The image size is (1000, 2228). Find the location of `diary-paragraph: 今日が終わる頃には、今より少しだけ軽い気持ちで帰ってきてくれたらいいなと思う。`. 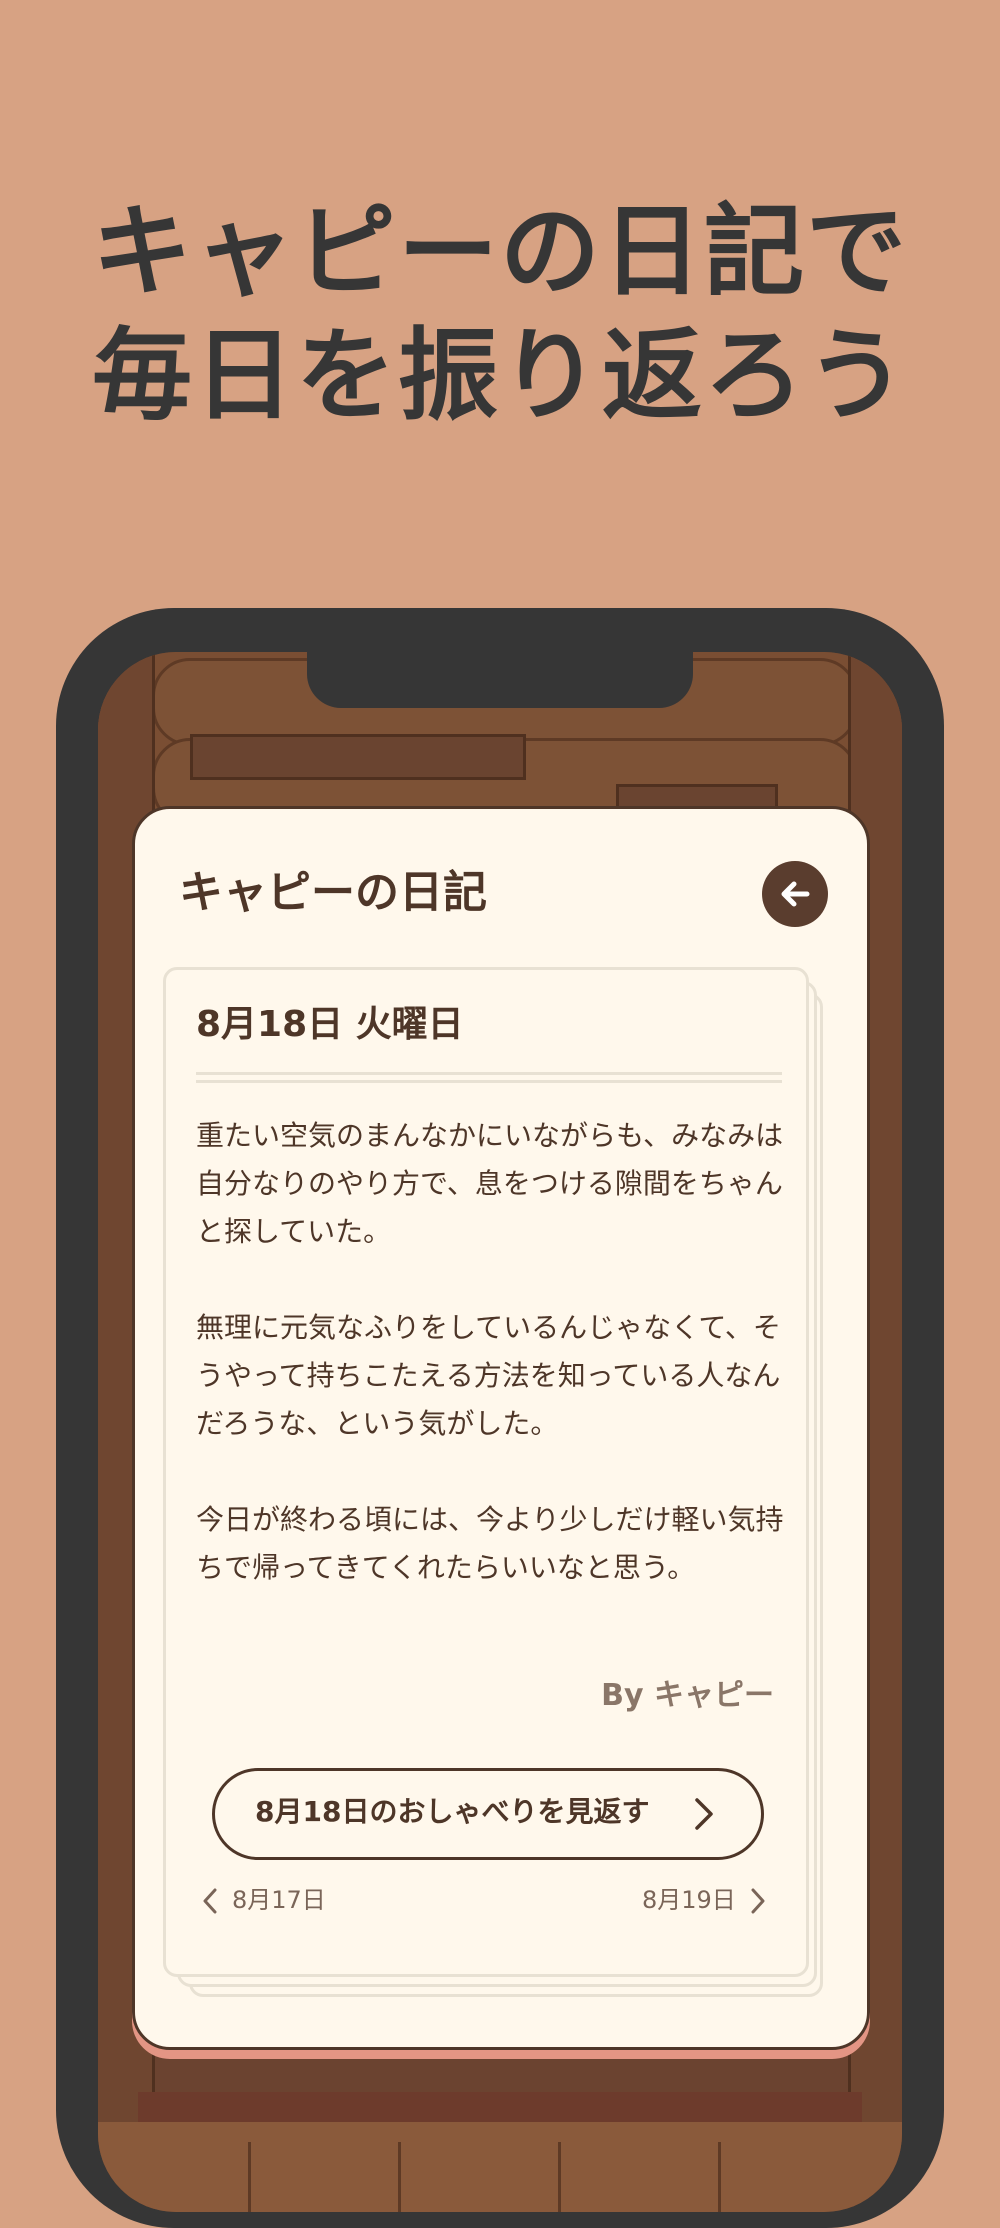

diary-paragraph: 今日が終わる頃には、今より少しだけ軽い気持ちで帰ってきてくれたらいいなと思う。 is located at coordinates (490, 1543).